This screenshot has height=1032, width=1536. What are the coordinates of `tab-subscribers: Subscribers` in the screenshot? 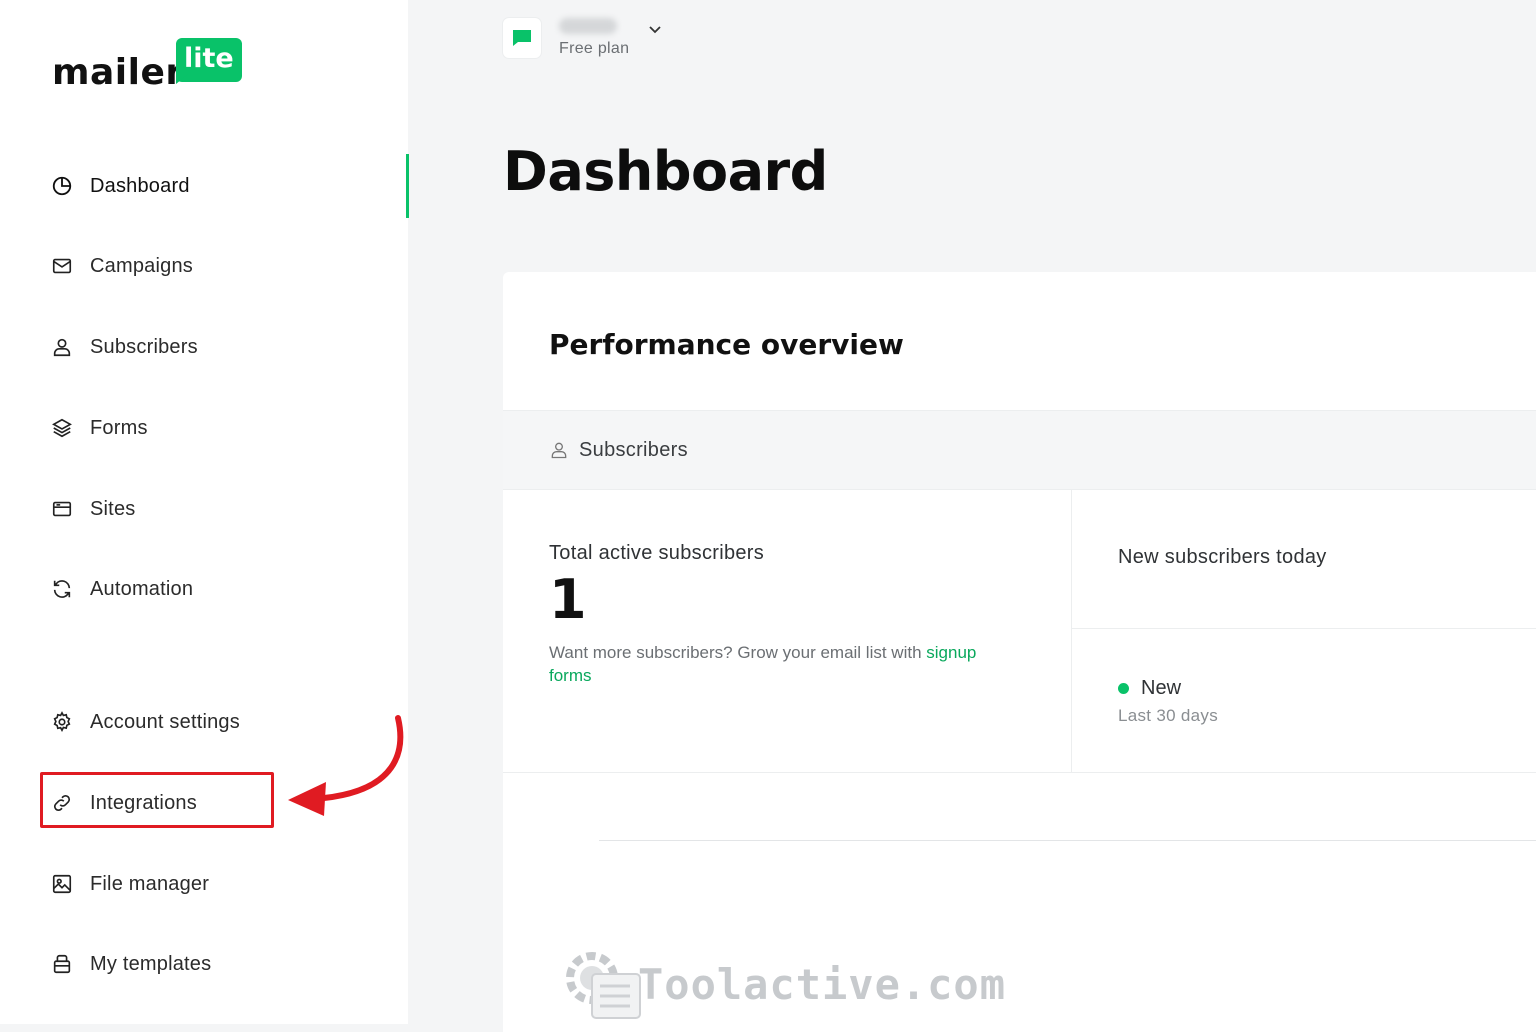 It's located at (618, 450).